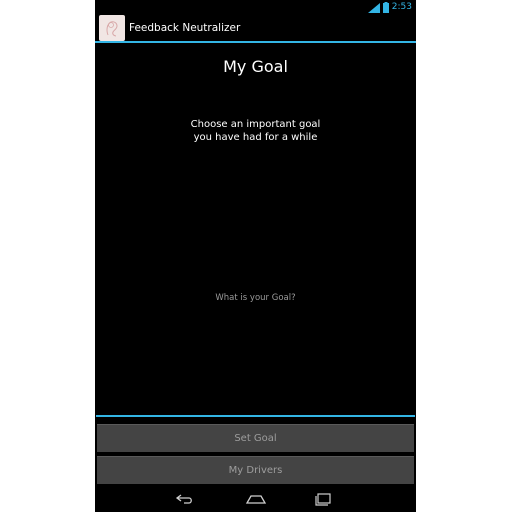 This screenshot has height=512, width=512. What do you see at coordinates (255, 28) in the screenshot?
I see `action-bar: Feedback Neutralizer` at bounding box center [255, 28].